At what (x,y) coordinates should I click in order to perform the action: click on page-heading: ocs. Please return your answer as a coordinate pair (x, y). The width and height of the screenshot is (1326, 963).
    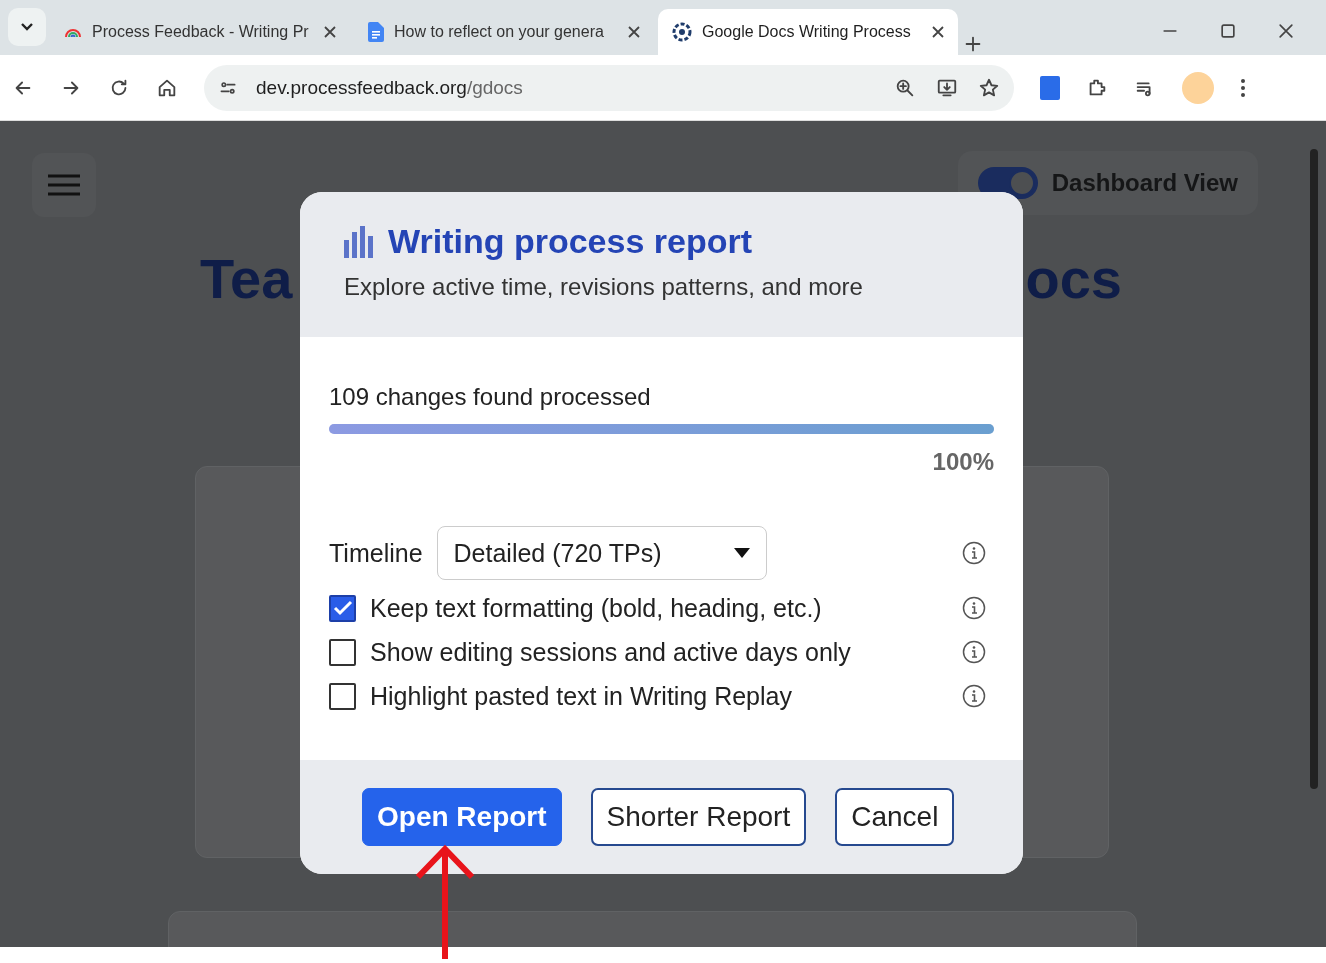
    Looking at the image, I should click on (1073, 278).